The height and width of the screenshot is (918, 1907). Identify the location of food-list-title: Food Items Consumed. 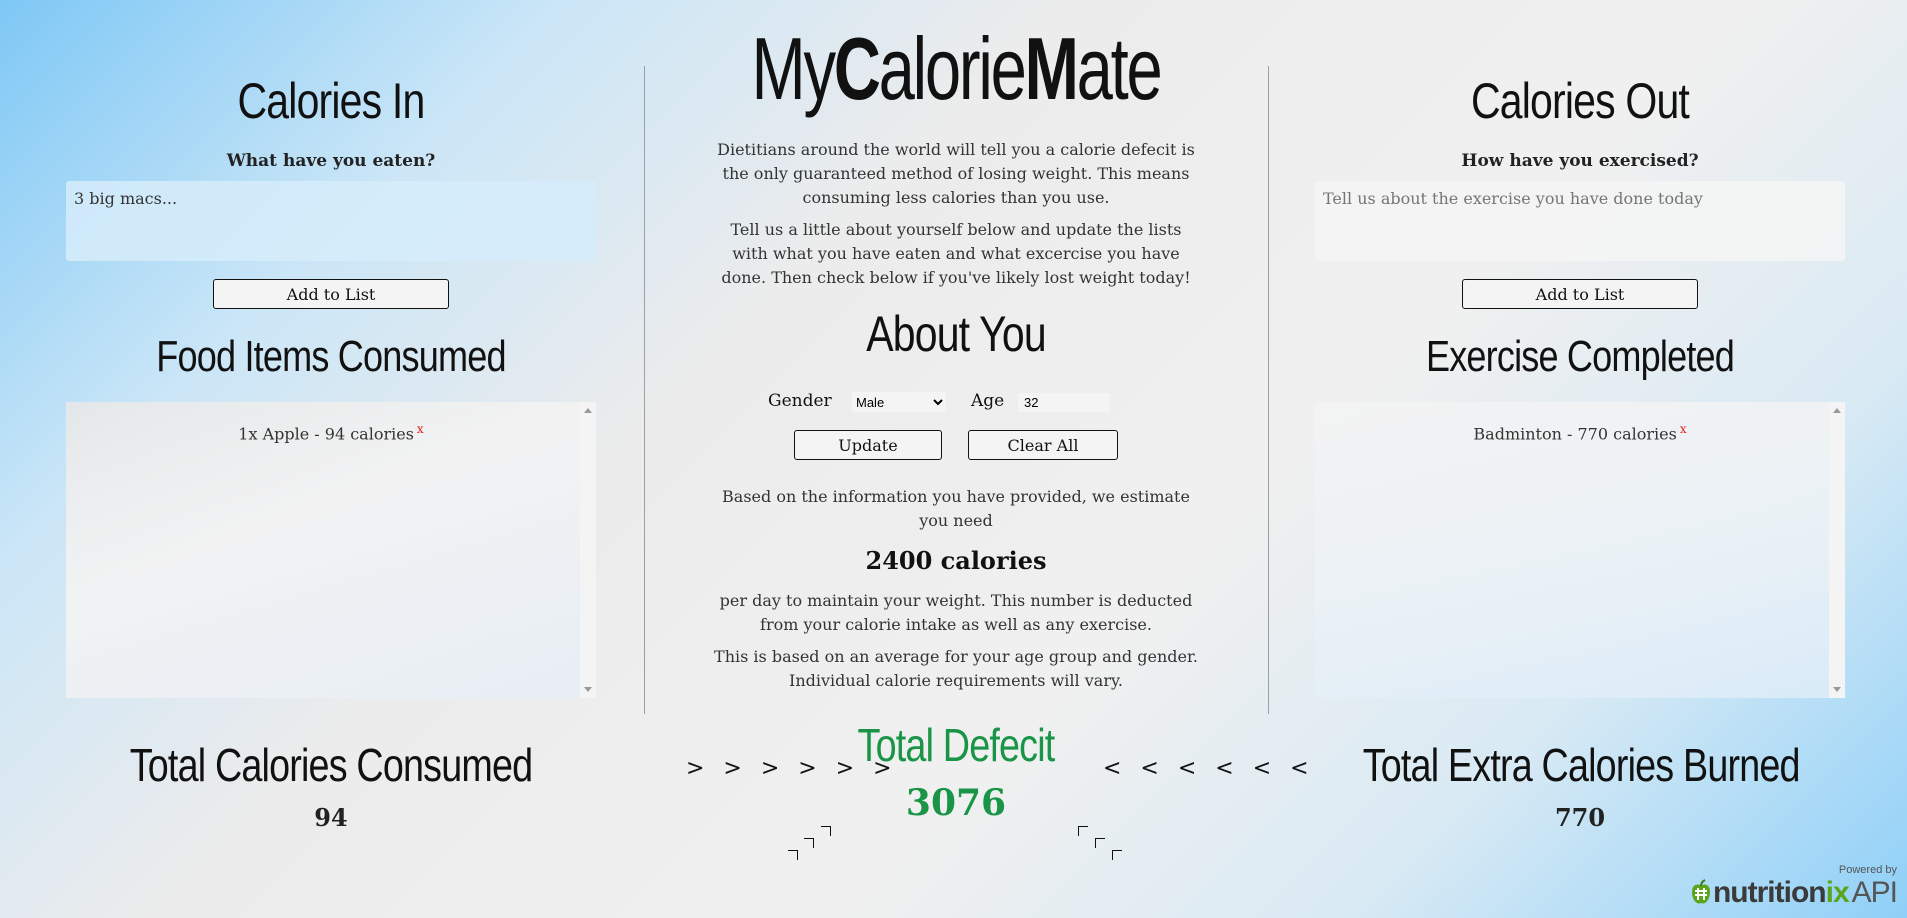
(331, 356).